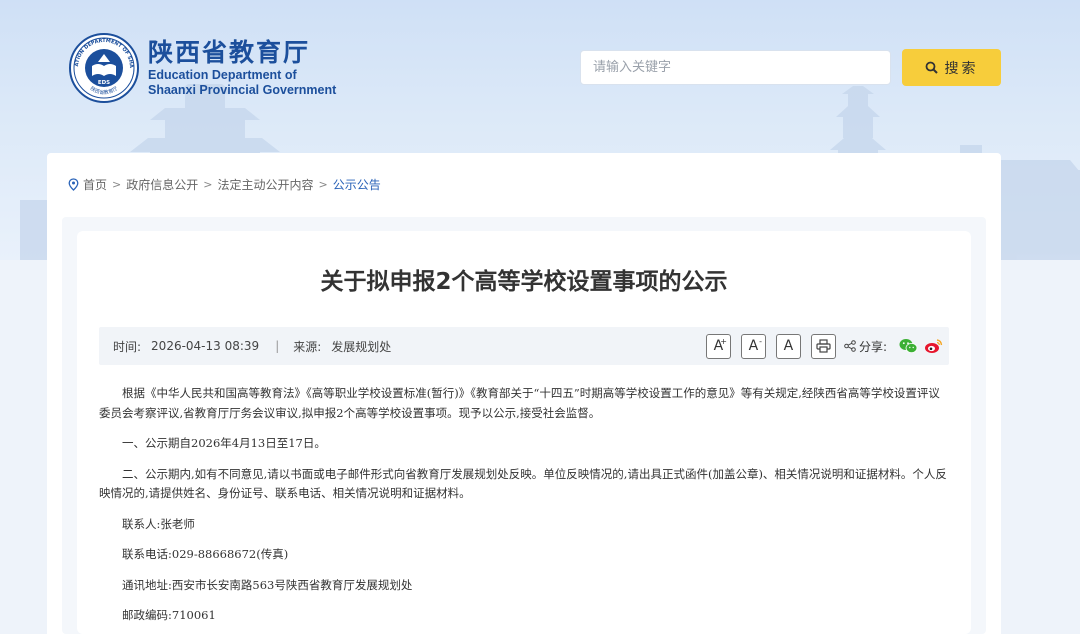 The width and height of the screenshot is (1080, 634). Describe the element at coordinates (158, 523) in the screenshot. I see `article-paragraph: 联系人:张老师` at that location.